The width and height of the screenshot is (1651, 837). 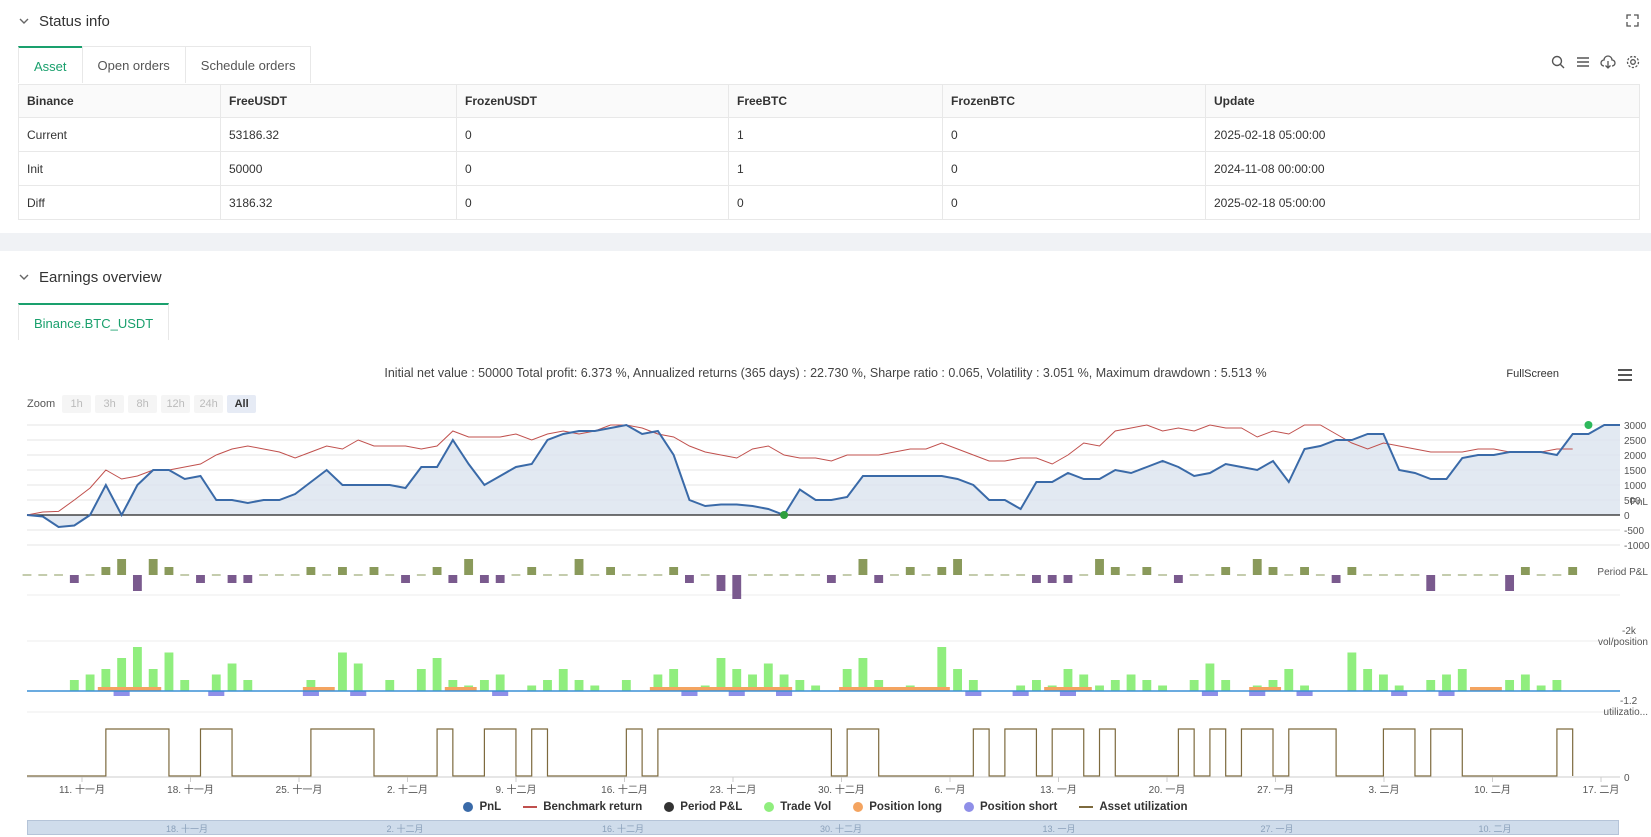 What do you see at coordinates (825, 242) in the screenshot?
I see `section-divider` at bounding box center [825, 242].